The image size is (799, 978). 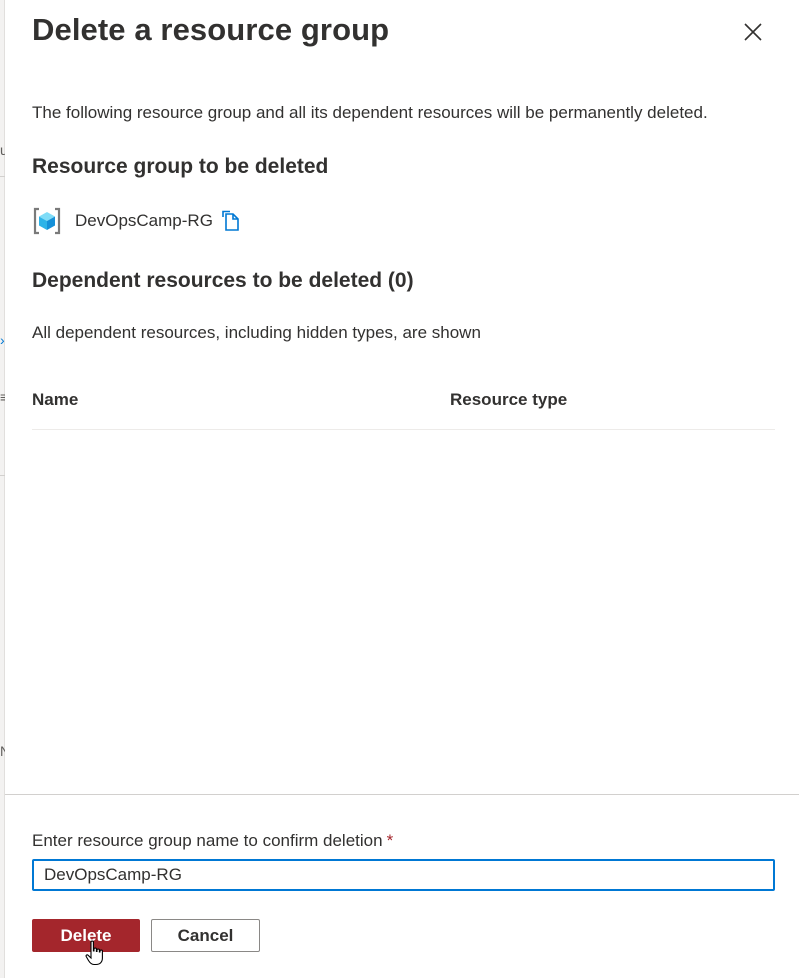 I want to click on footer-divider, so click(x=402, y=794).